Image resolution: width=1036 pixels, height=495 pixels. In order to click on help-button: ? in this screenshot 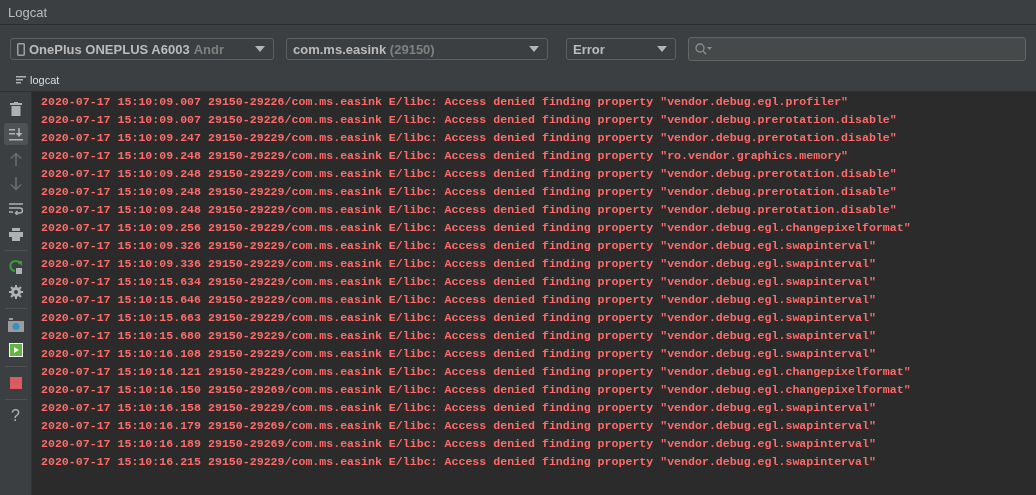, I will do `click(15, 416)`.